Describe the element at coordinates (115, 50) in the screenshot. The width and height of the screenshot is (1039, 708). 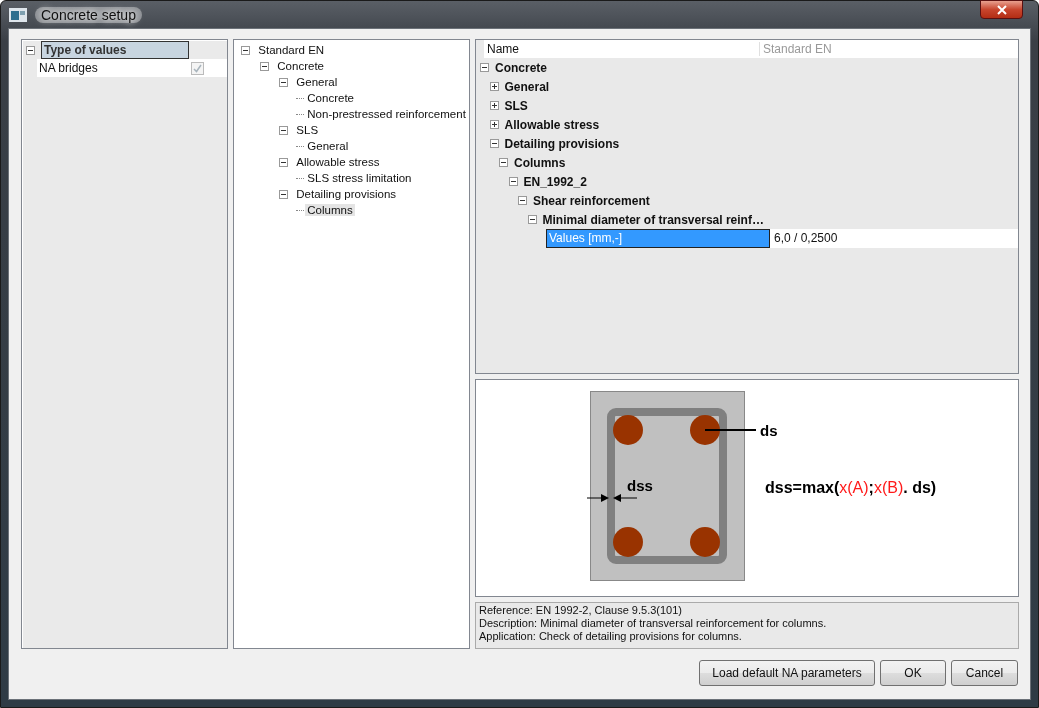
I see `group-header: Type of values` at that location.